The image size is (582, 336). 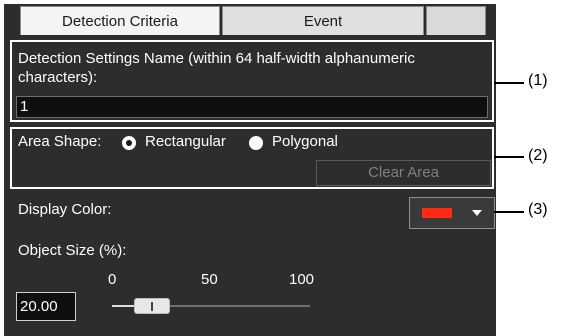 I want to click on polygonal-radio-icon, so click(x=256, y=143).